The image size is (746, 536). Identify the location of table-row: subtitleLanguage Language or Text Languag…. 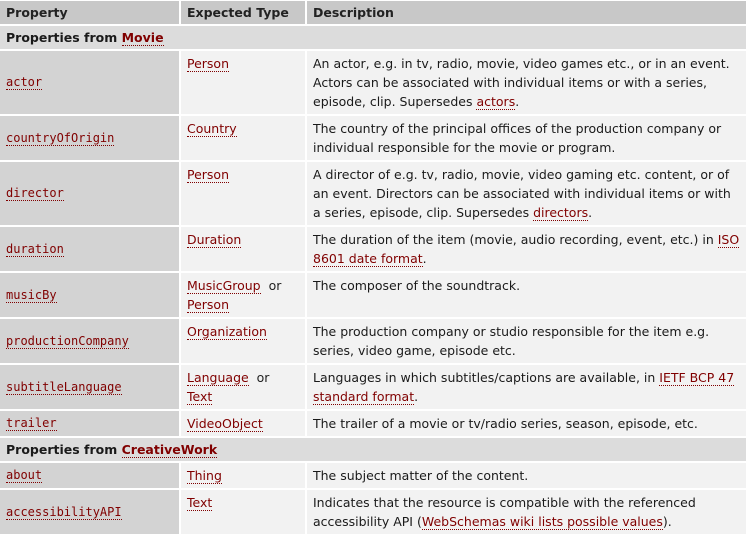
(373, 387).